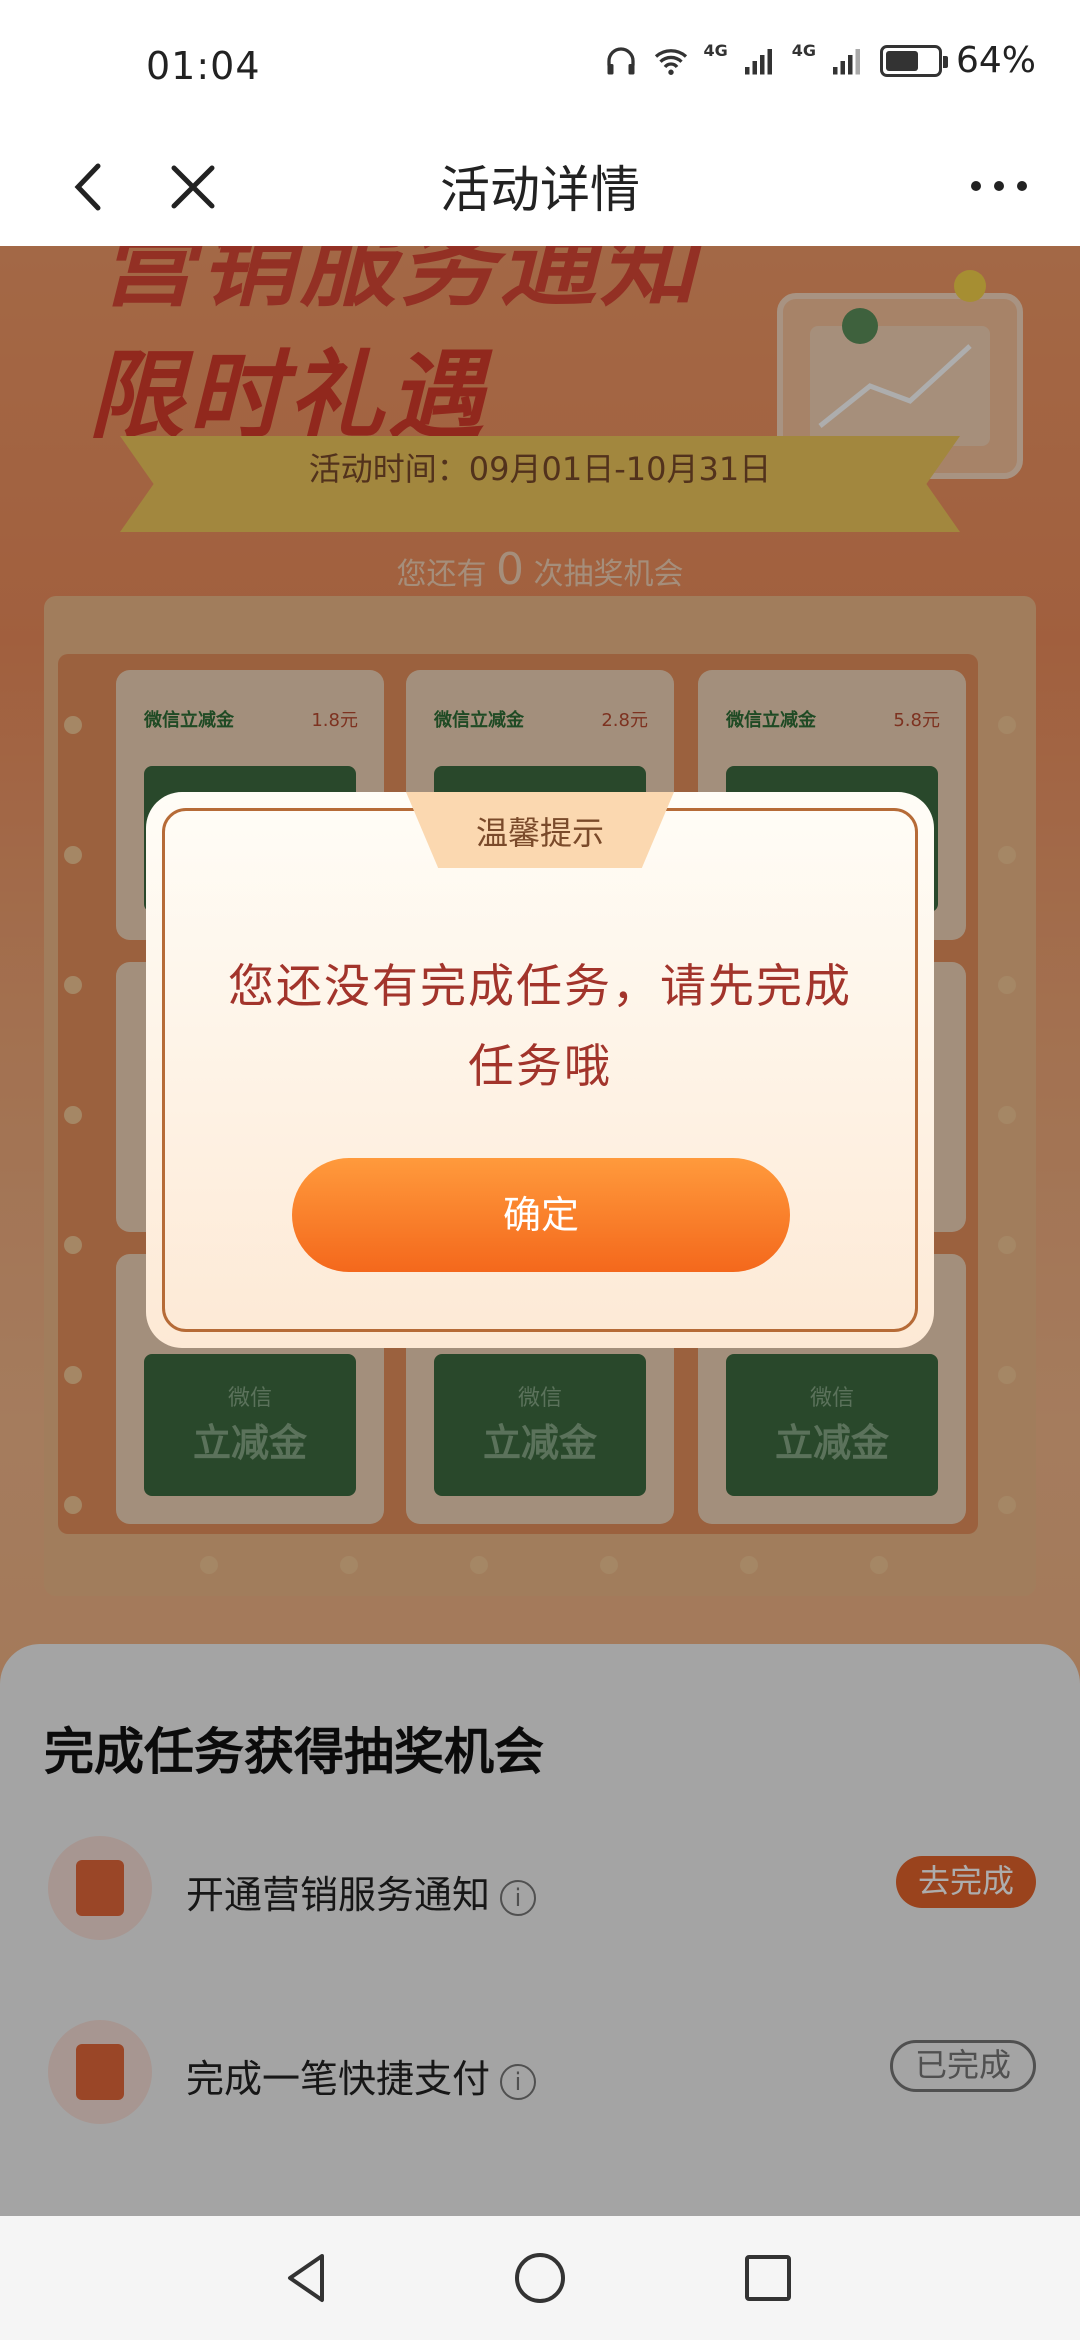 The width and height of the screenshot is (1080, 2340). I want to click on title-bar: 活动详情, so click(540, 189).